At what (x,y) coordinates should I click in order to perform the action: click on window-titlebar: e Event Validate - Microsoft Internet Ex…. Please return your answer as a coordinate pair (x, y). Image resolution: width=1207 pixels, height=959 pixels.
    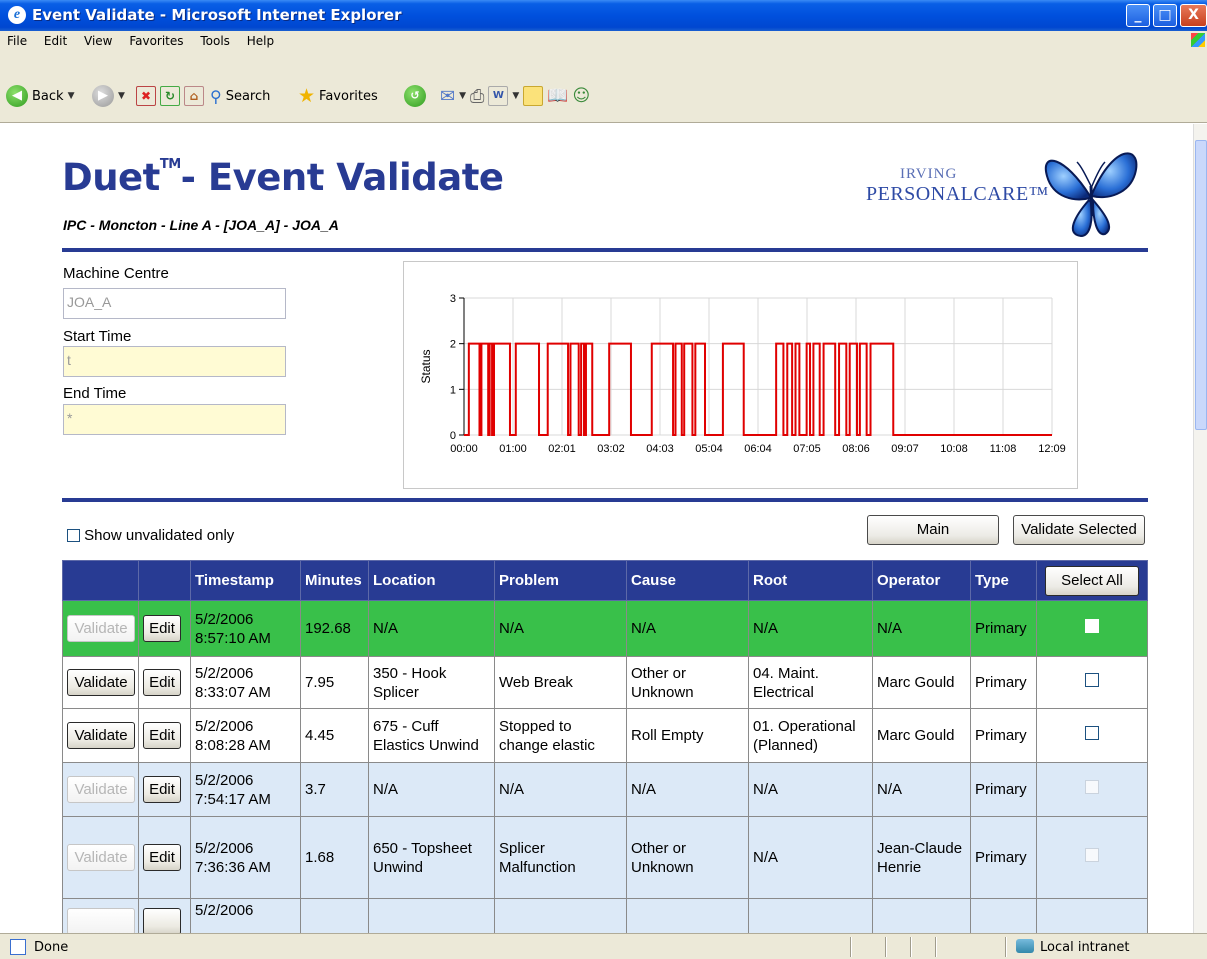
    Looking at the image, I should click on (603, 15).